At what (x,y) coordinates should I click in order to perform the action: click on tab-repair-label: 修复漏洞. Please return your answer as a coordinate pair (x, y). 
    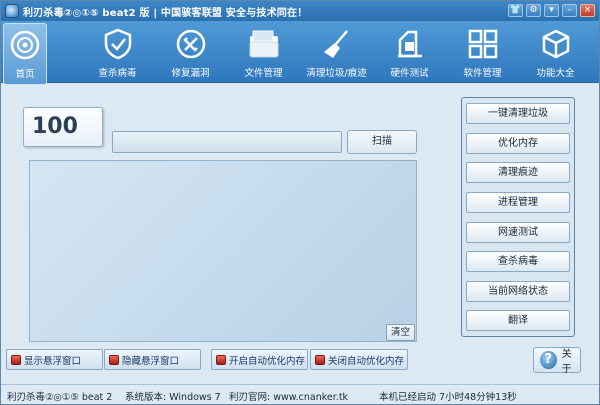
    Looking at the image, I should click on (190, 73).